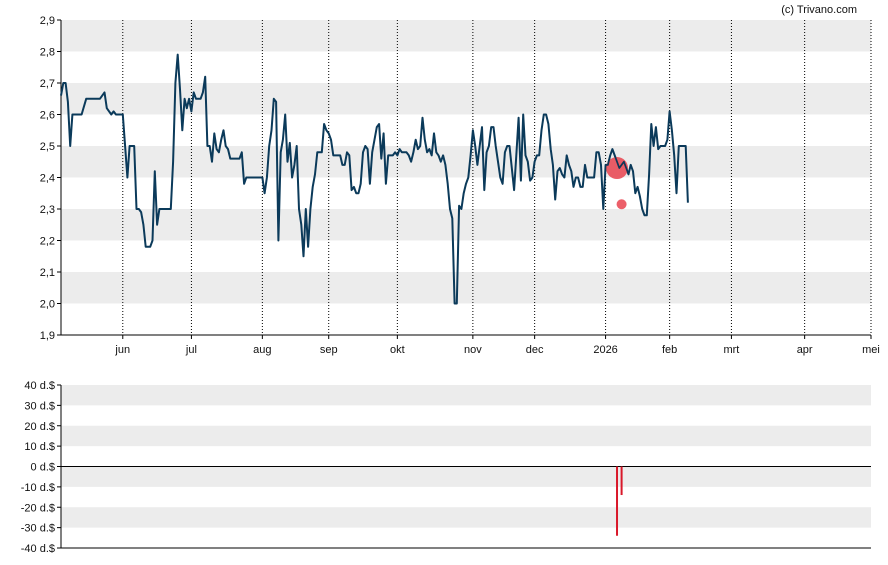 The height and width of the screenshot is (565, 888). What do you see at coordinates (669, 350) in the screenshot?
I see `x-tick-label: feb` at bounding box center [669, 350].